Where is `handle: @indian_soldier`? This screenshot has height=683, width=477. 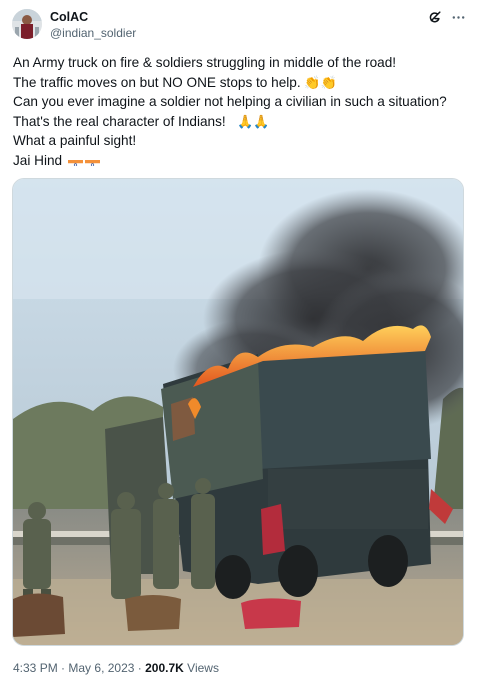 handle: @indian_soldier is located at coordinates (93, 33).